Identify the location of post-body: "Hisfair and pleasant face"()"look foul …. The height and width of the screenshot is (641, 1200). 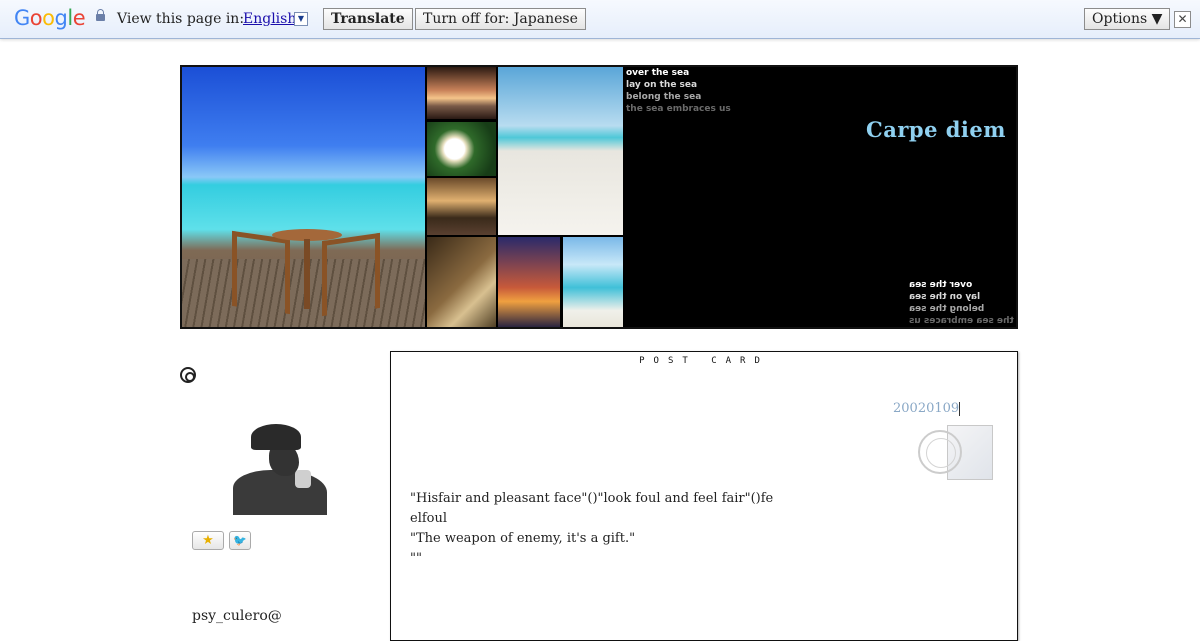
(591, 529).